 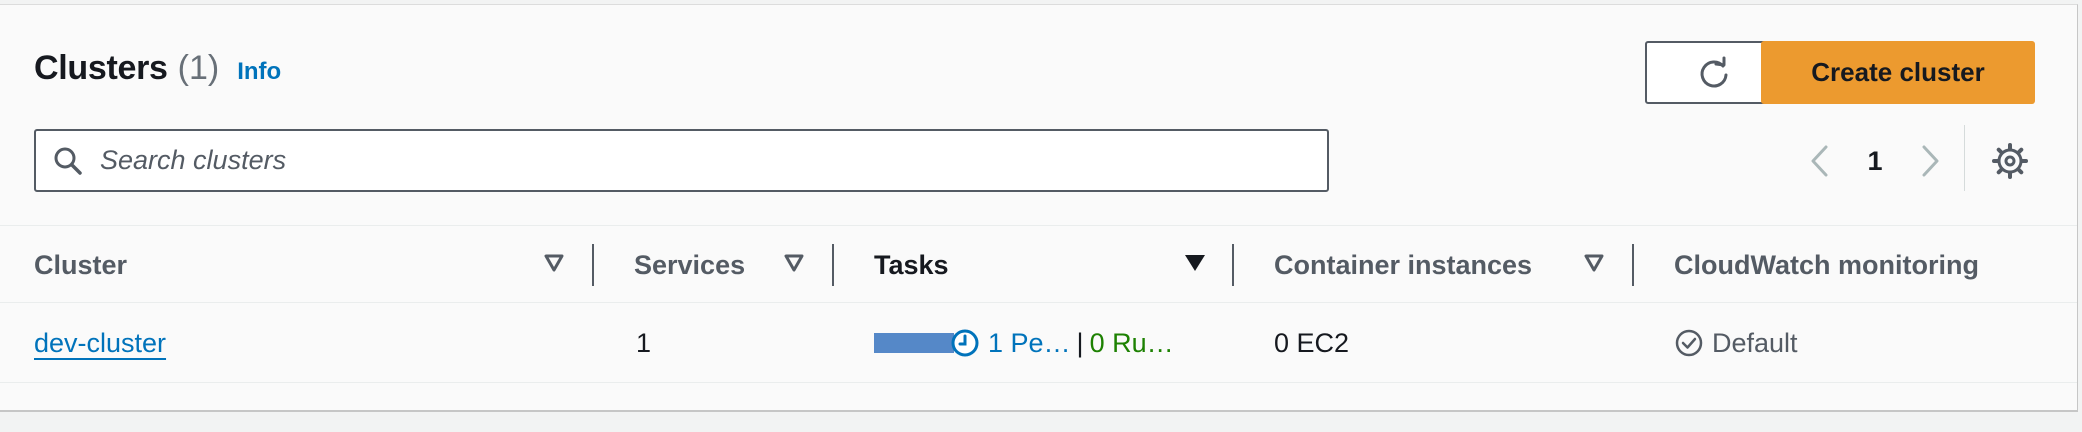 What do you see at coordinates (1898, 72) in the screenshot?
I see `create-cluster-button: Create cluster` at bounding box center [1898, 72].